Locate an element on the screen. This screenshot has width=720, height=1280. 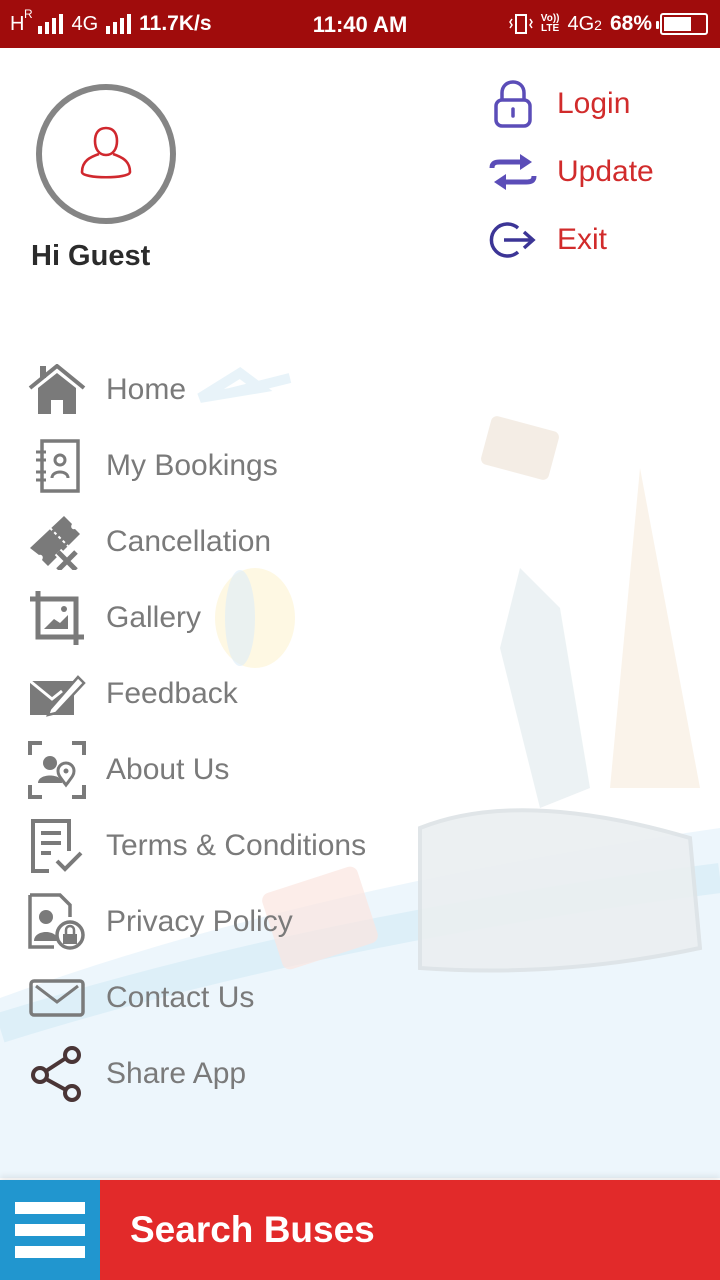
menu-item-home: Home is located at coordinates (236, 390).